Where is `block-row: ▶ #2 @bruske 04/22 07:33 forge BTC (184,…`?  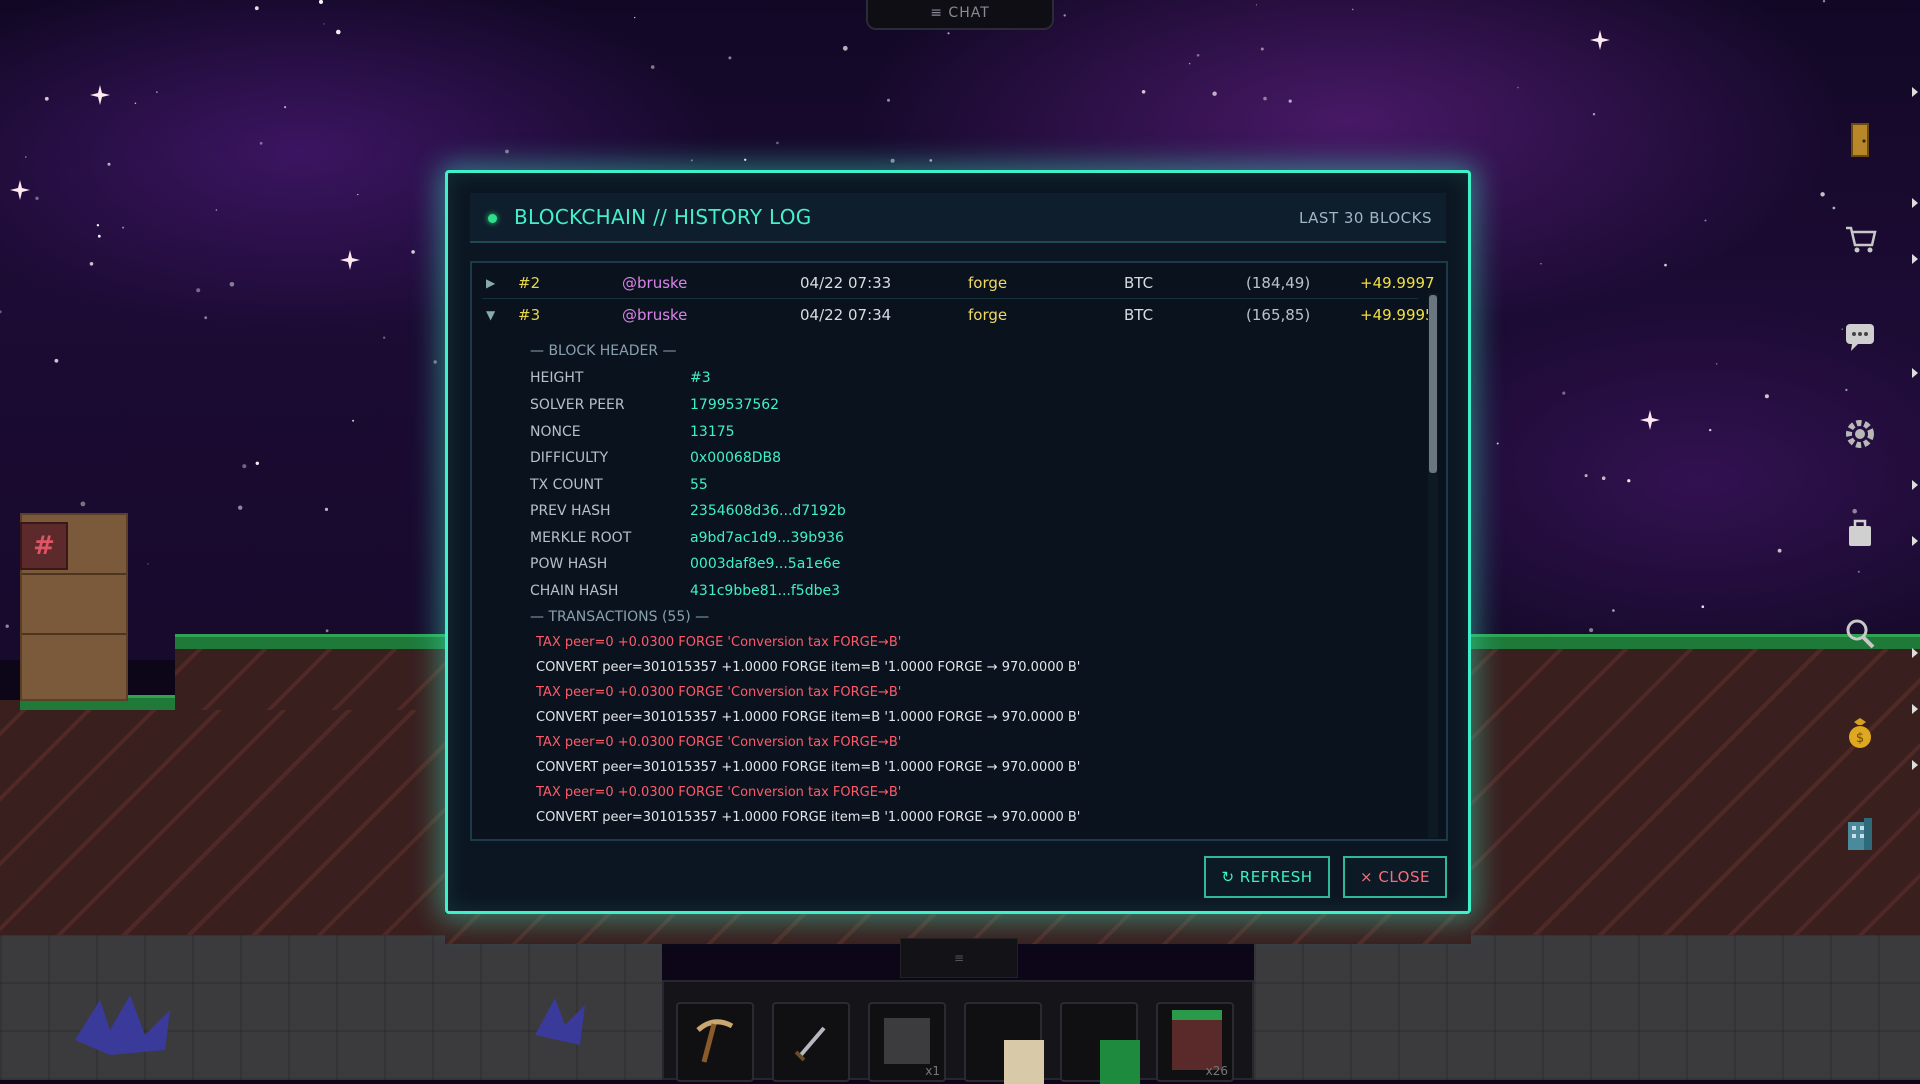
block-row: ▶ #2 @bruske 04/22 07:33 forge BTC (184,… is located at coordinates (958, 283).